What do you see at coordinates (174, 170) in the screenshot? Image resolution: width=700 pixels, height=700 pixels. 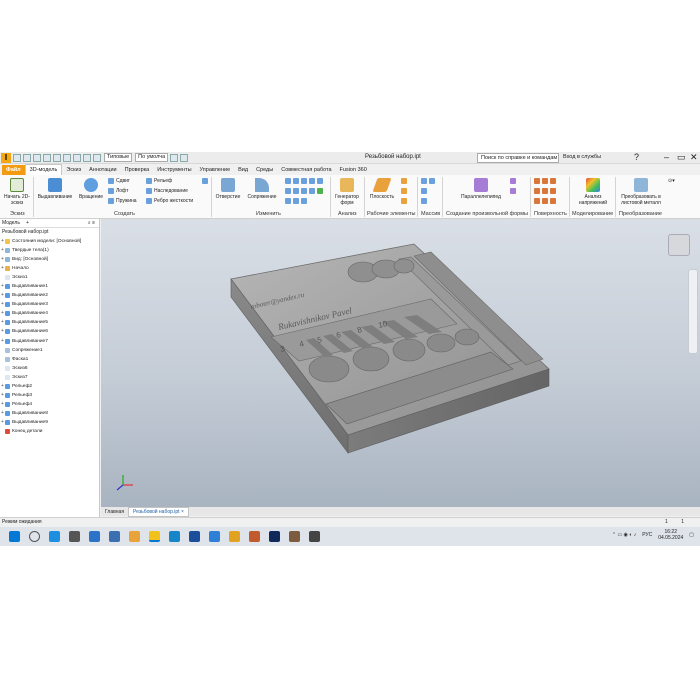 I see `tab-tools: Инструменты` at bounding box center [174, 170].